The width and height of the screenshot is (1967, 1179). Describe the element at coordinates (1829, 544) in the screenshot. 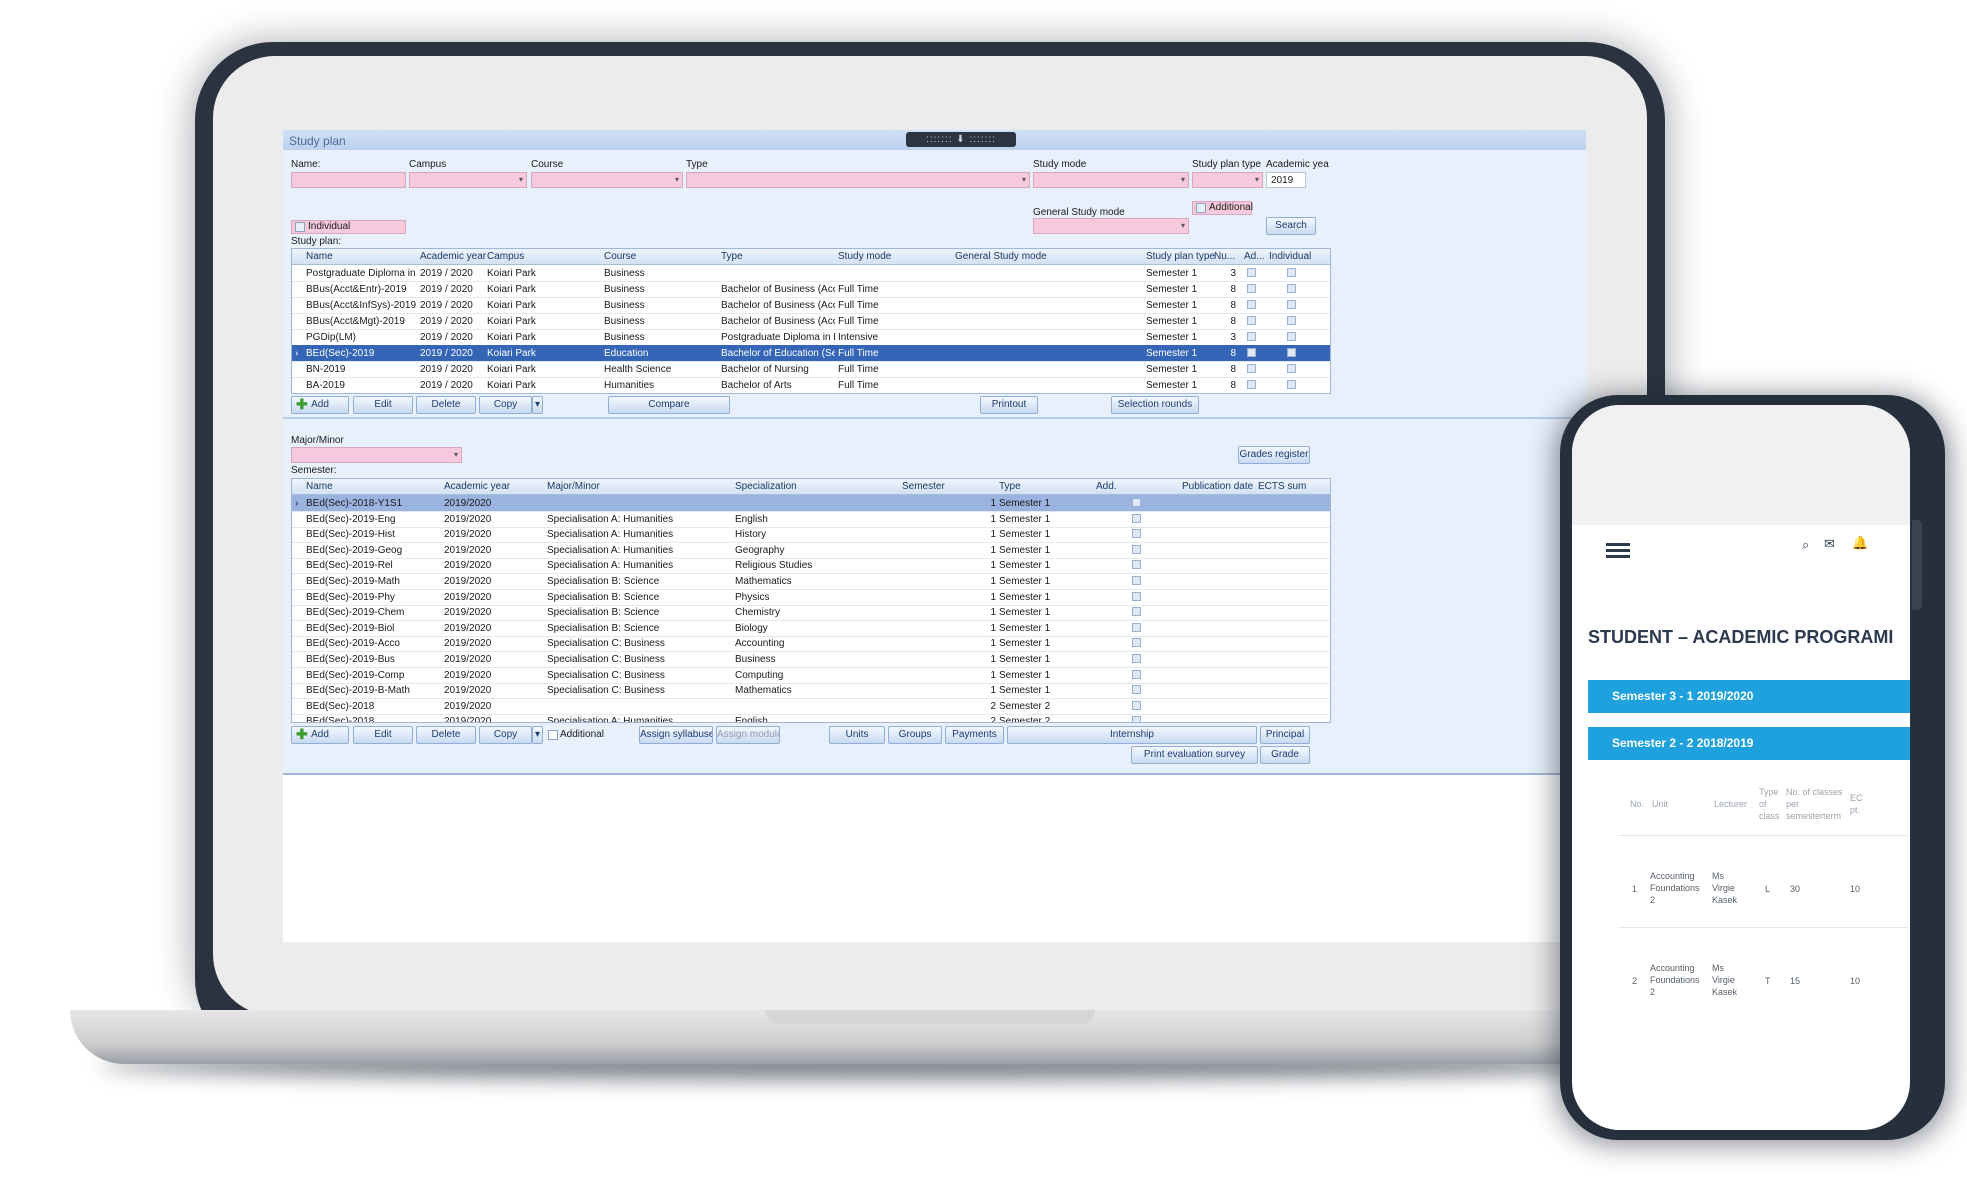

I see `mail-icon: ✉` at that location.